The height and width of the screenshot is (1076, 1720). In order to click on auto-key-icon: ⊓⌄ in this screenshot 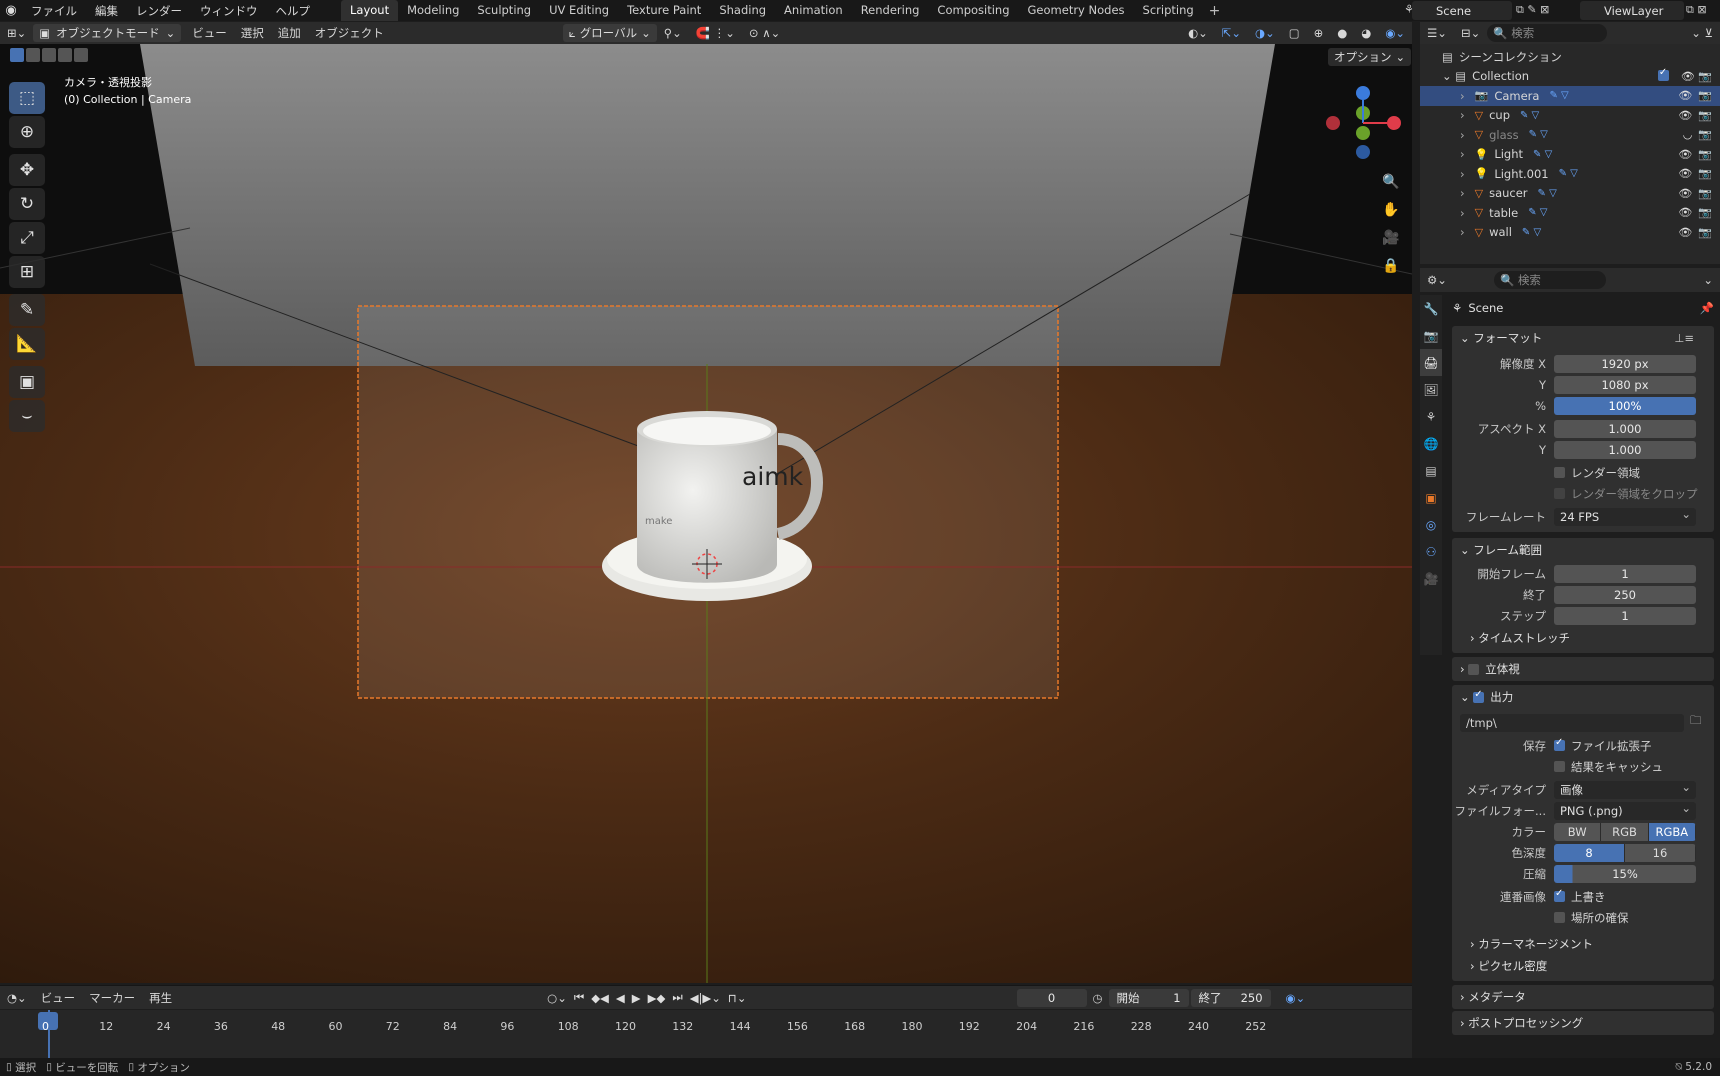, I will do `click(737, 998)`.